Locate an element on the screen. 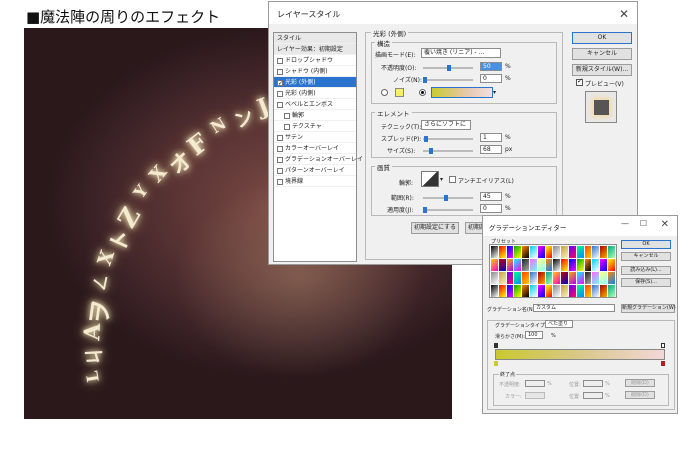 The width and height of the screenshot is (700, 473). sidebar-subheader: レイヤー効果：初期設定 is located at coordinates (315, 49).